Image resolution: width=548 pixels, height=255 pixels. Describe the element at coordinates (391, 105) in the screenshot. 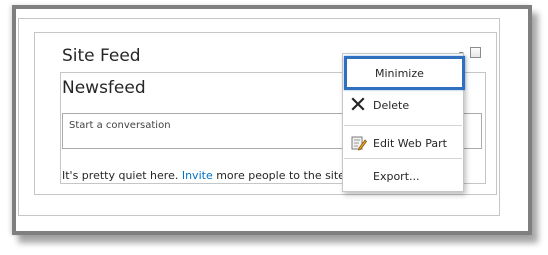

I see `menu-item-label: Delete` at that location.